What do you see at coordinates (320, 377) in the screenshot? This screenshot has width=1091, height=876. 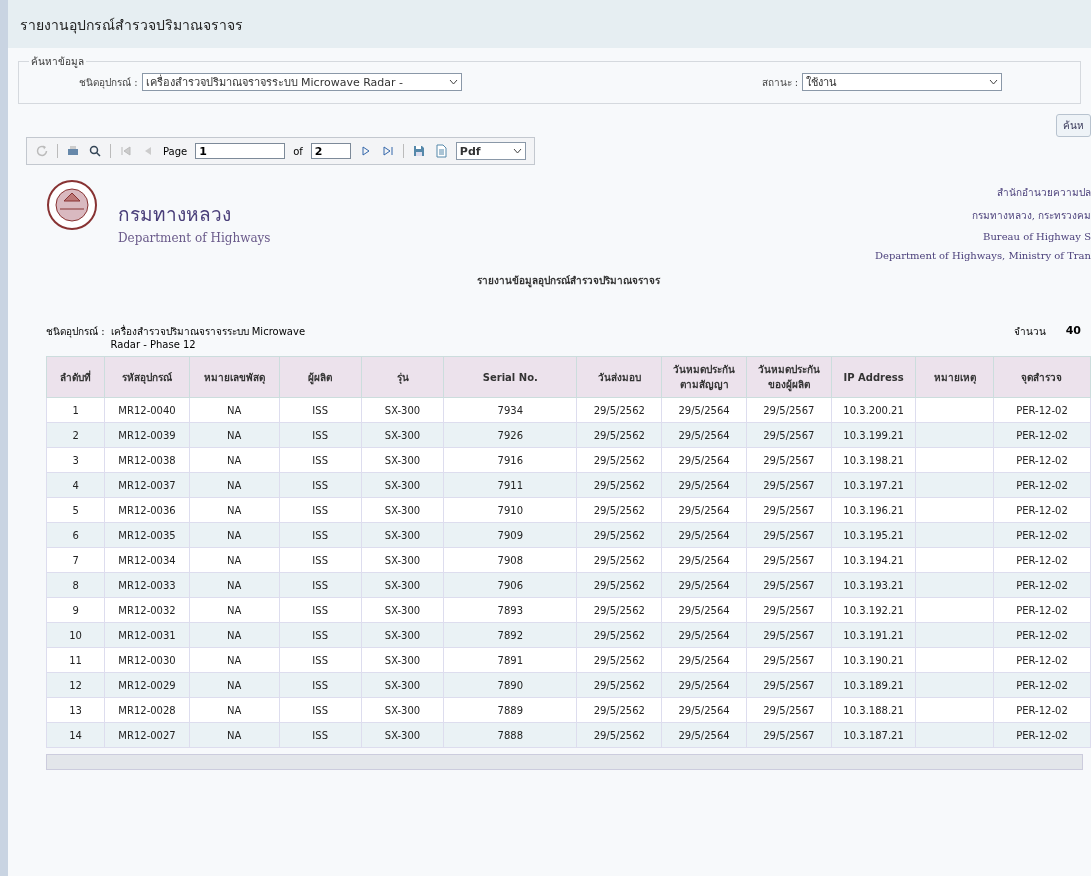 I see `column-header: ผู้ผลิต` at bounding box center [320, 377].